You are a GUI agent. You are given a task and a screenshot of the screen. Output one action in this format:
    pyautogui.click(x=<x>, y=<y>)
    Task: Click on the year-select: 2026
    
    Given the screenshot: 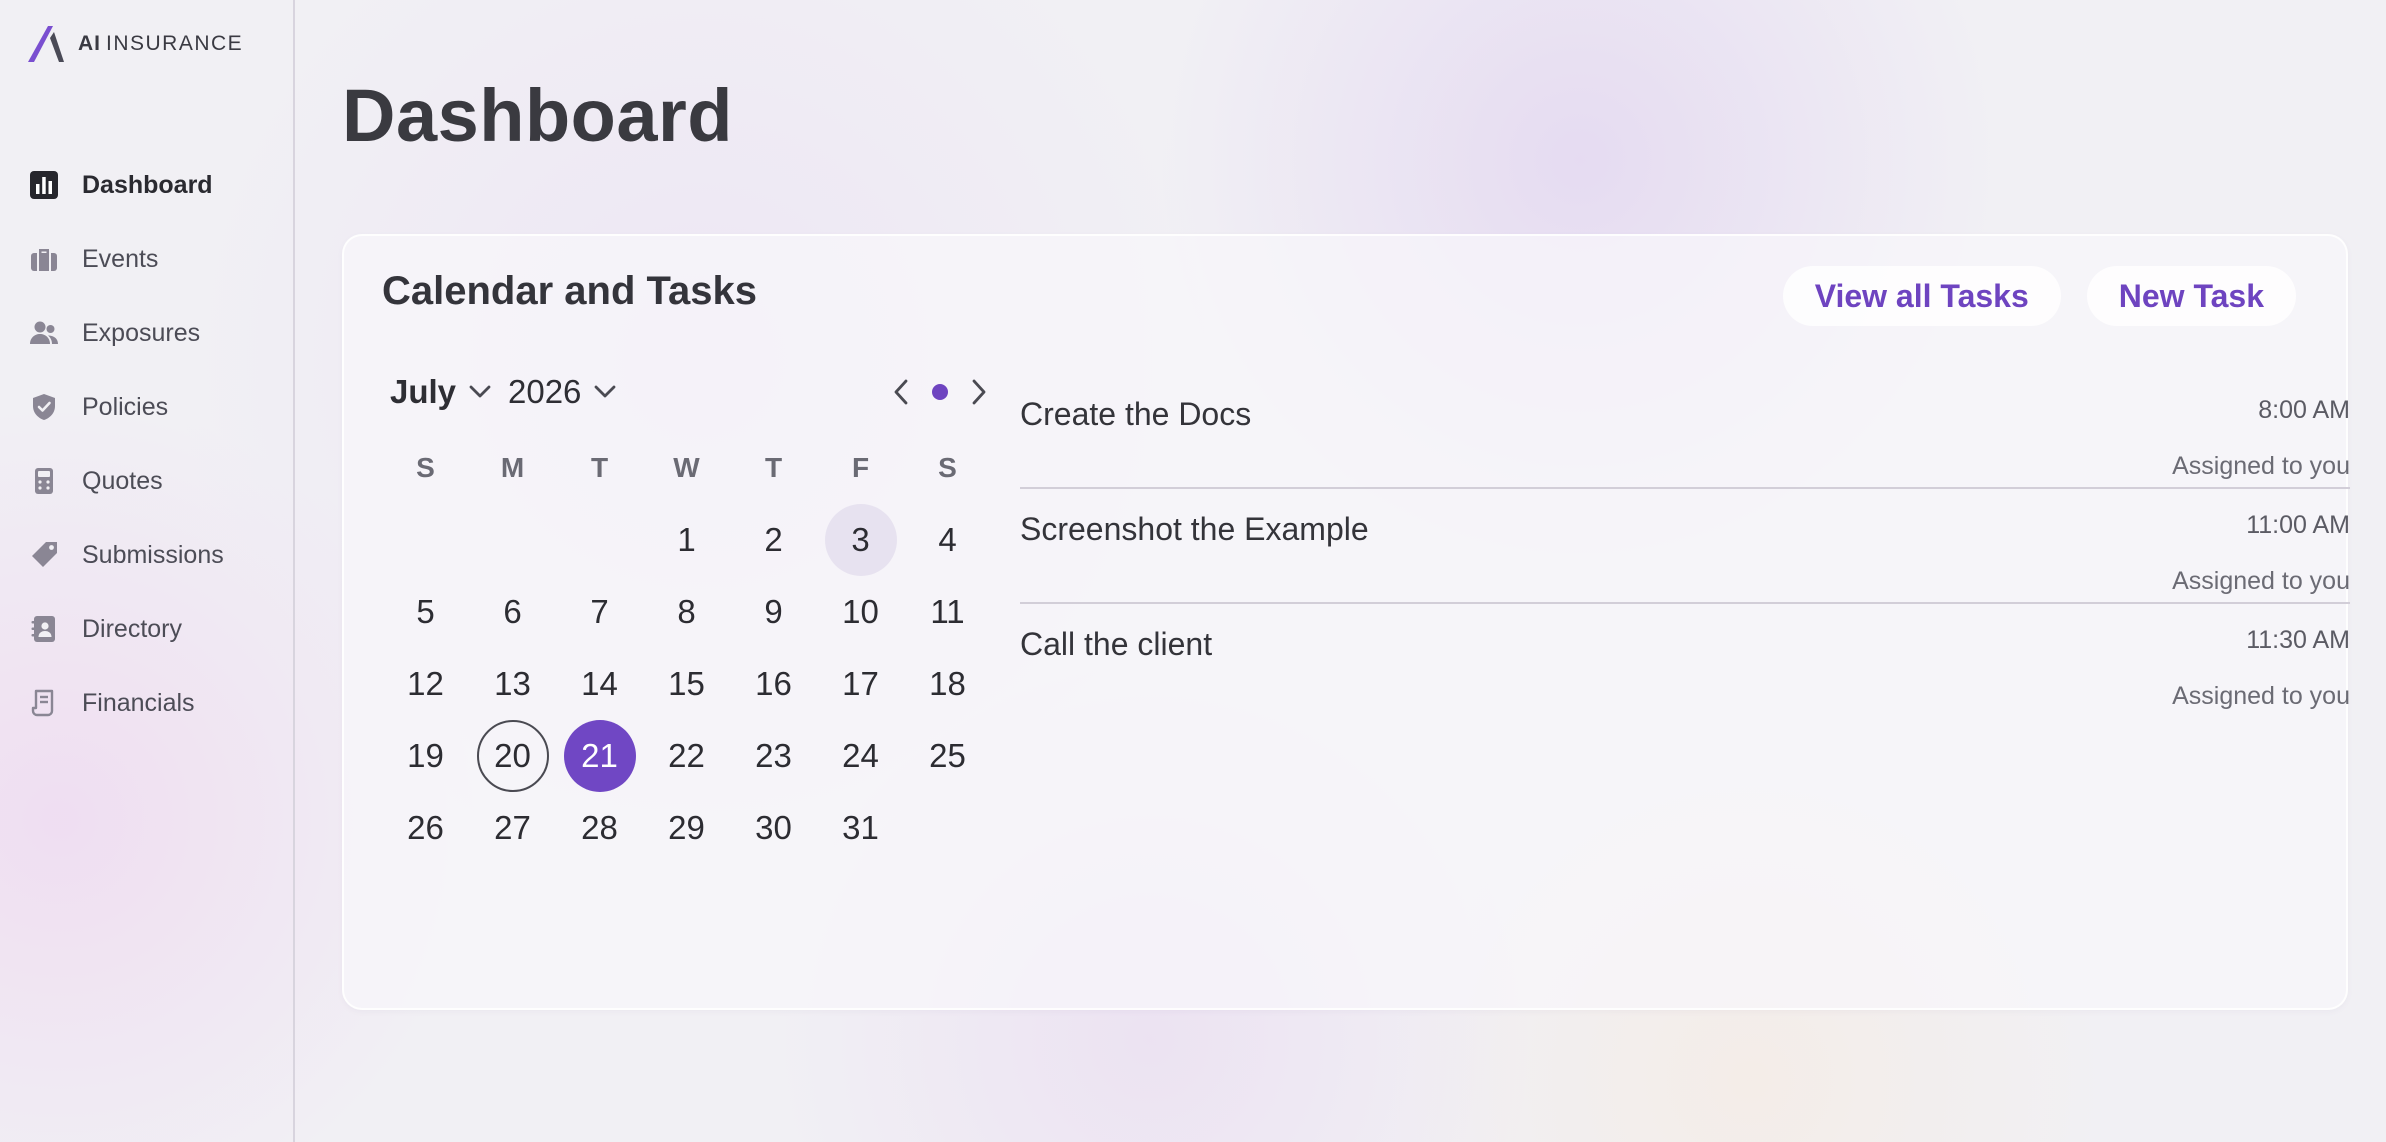 What is the action you would take?
    pyautogui.click(x=563, y=392)
    